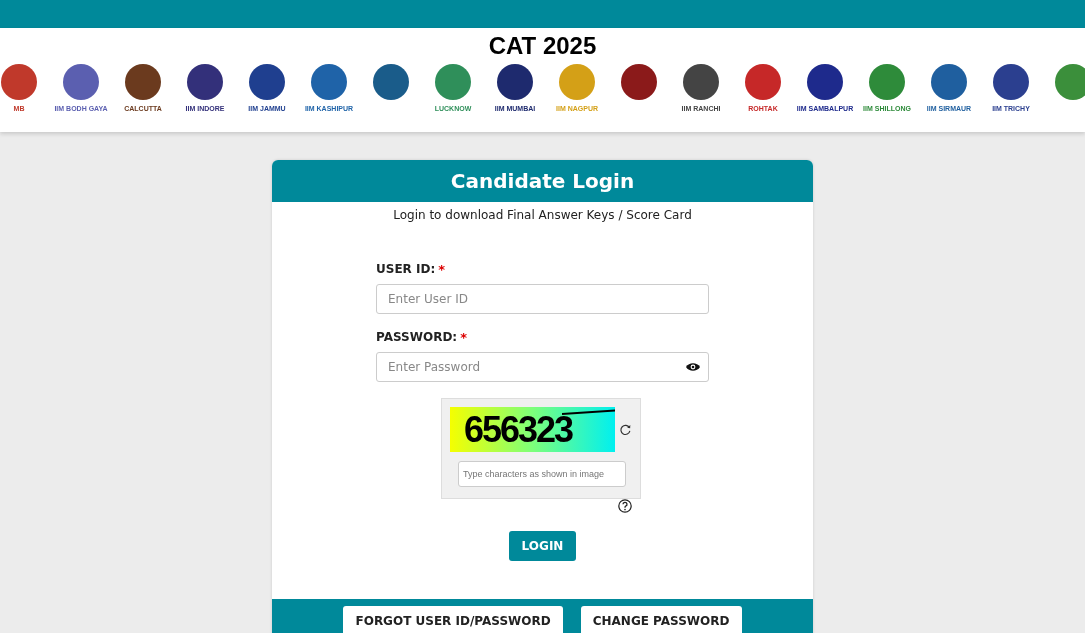  I want to click on exam-title: CAT 2025, so click(542, 46).